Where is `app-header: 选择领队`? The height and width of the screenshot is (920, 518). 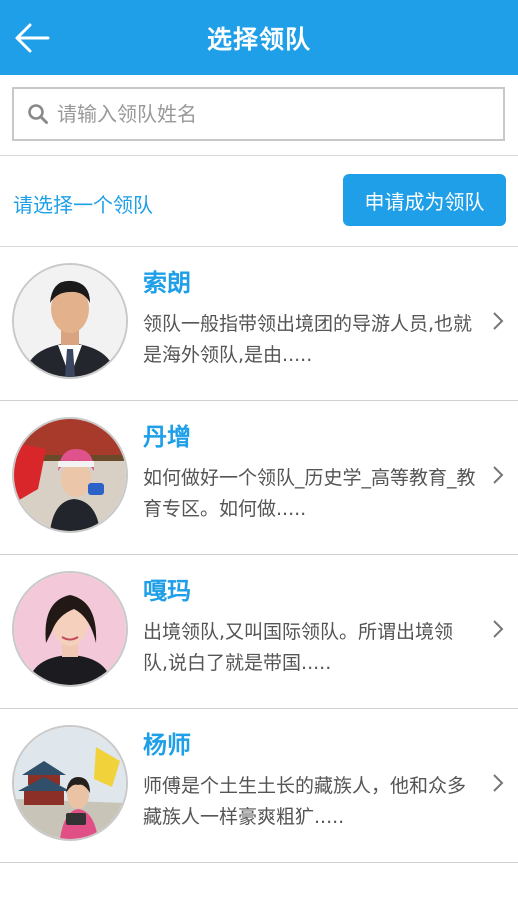 app-header: 选择领队 is located at coordinates (259, 37).